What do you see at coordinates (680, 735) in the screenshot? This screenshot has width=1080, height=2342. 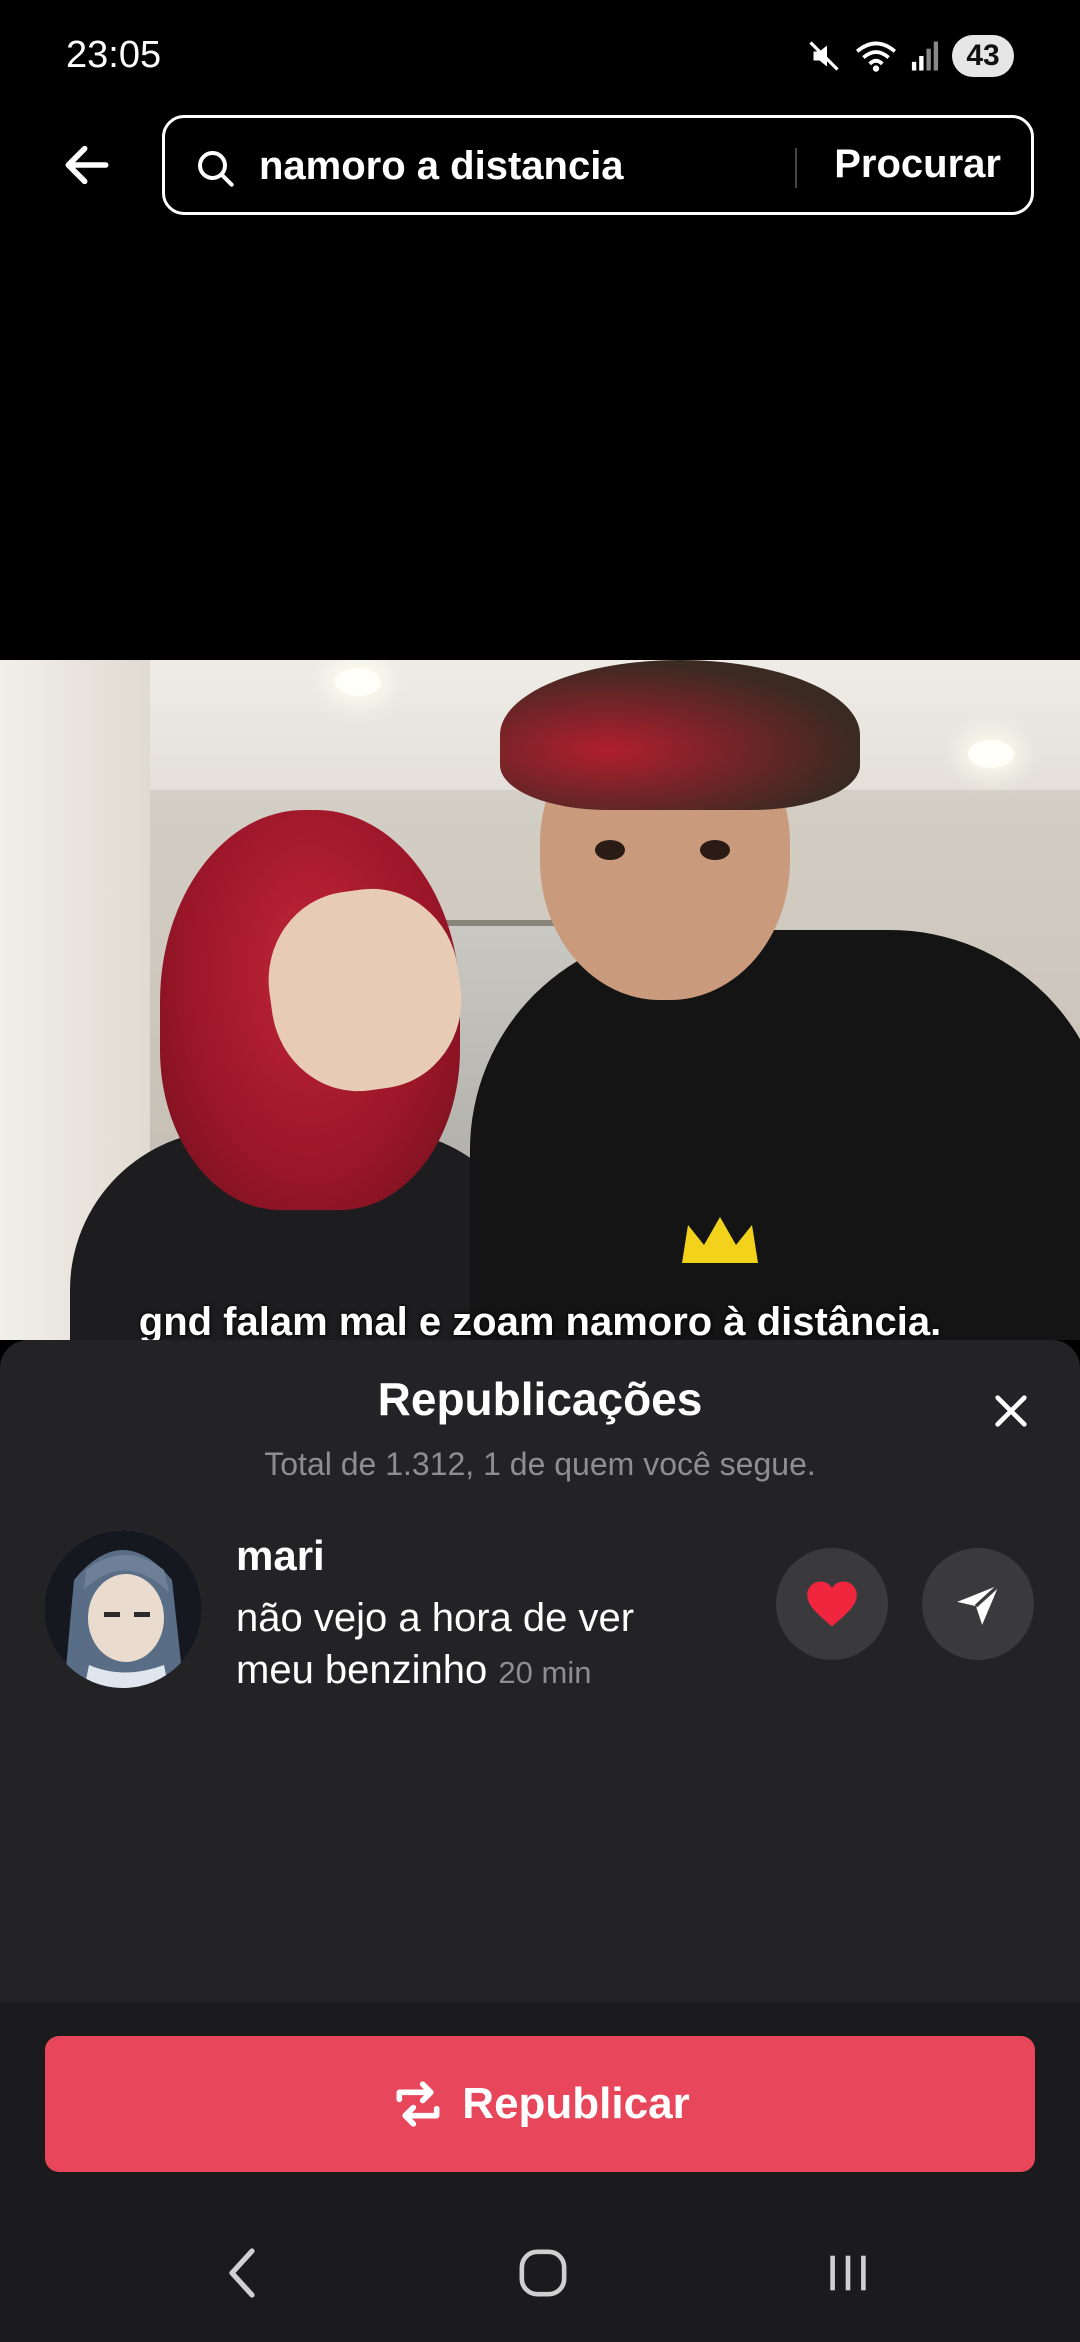 I see `person-right-hair` at bounding box center [680, 735].